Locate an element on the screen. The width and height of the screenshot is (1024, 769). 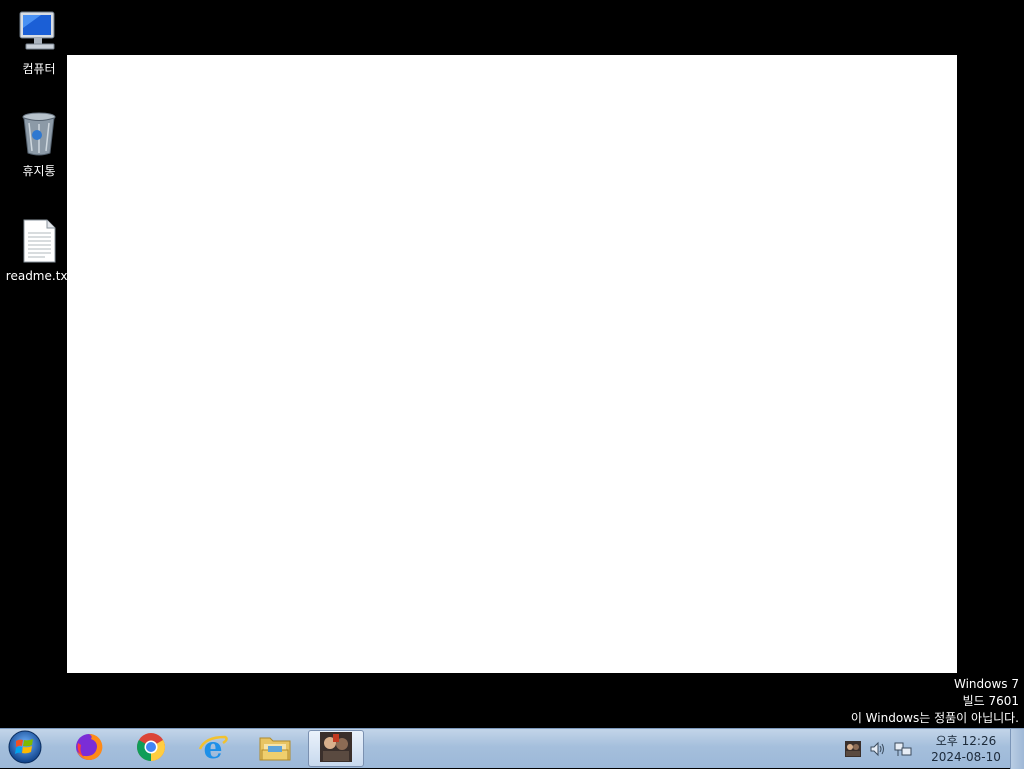
svg-text: e is located at coordinates (212, 747).